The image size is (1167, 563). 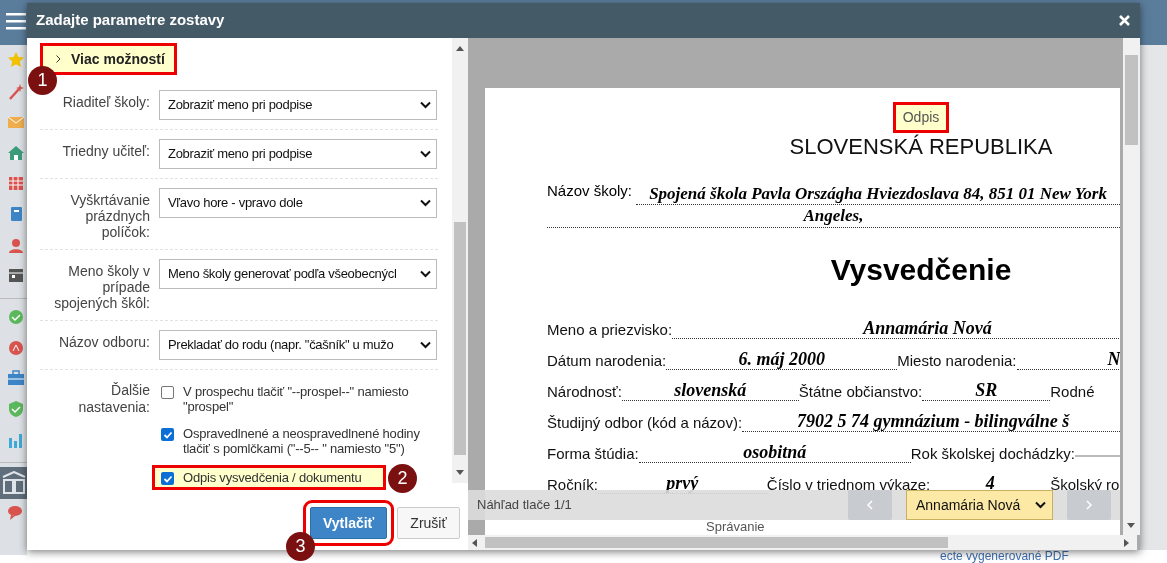 I want to click on scroll-right-icon, so click(x=1126, y=543).